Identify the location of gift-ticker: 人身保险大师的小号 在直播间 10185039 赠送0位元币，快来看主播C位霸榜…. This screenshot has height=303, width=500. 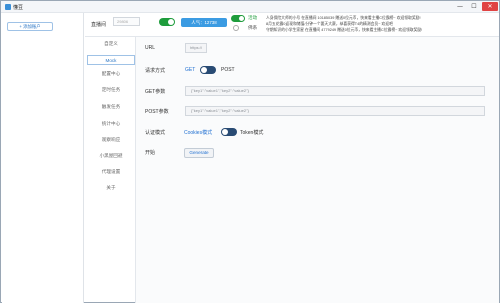
(382, 24).